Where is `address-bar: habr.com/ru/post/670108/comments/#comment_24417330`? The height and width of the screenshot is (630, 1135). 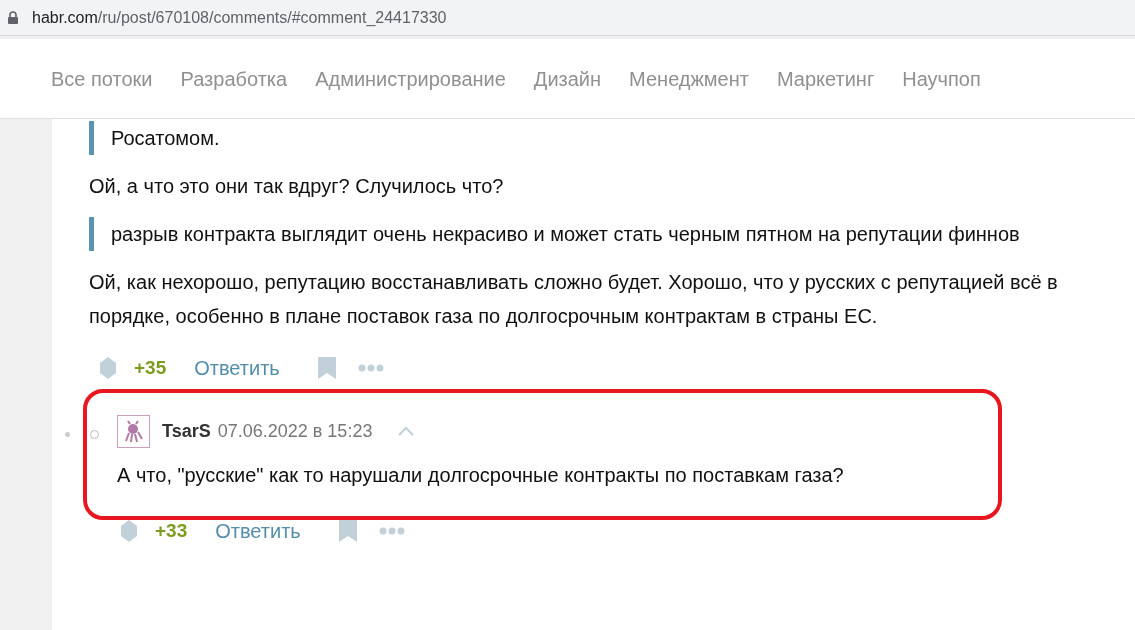
address-bar: habr.com/ru/post/670108/comments/#comment_24417330 is located at coordinates (567, 18).